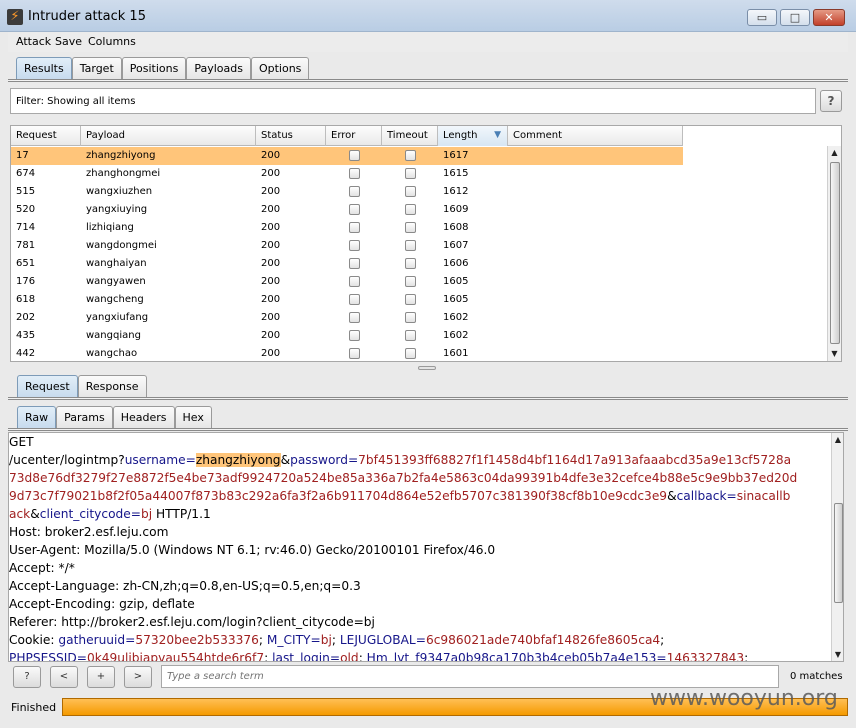 The width and height of the screenshot is (856, 728). What do you see at coordinates (347, 318) in the screenshot?
I see `table-row: 202 yangxiufang 200 1602` at bounding box center [347, 318].